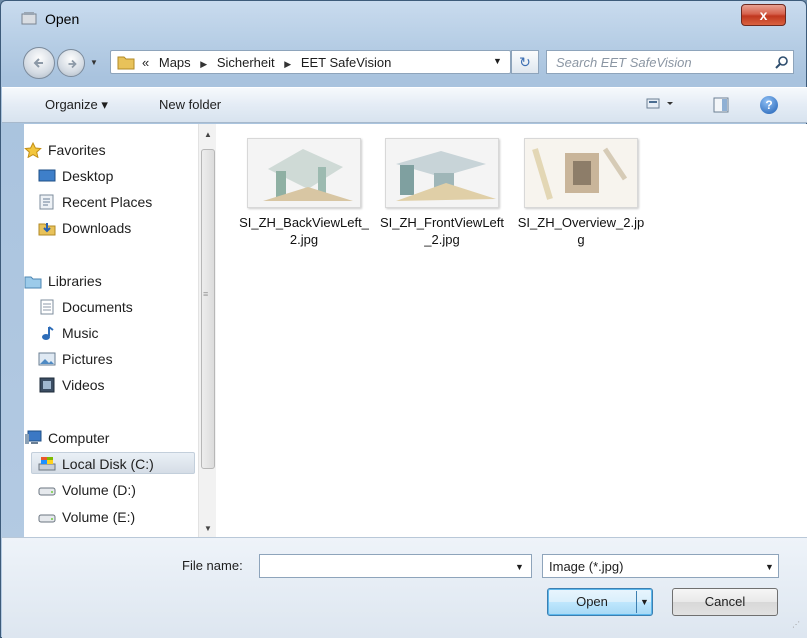 The image size is (807, 638). I want to click on back-button, so click(39, 63).